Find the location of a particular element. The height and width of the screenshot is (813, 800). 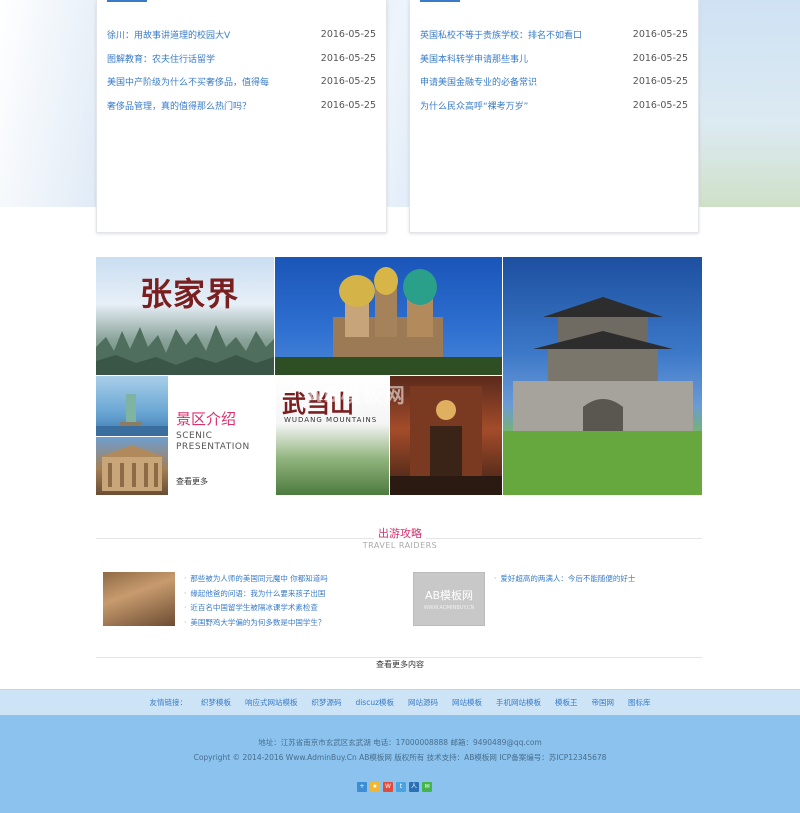

scenic-title-cn: 景区介绍 is located at coordinates (206, 419).